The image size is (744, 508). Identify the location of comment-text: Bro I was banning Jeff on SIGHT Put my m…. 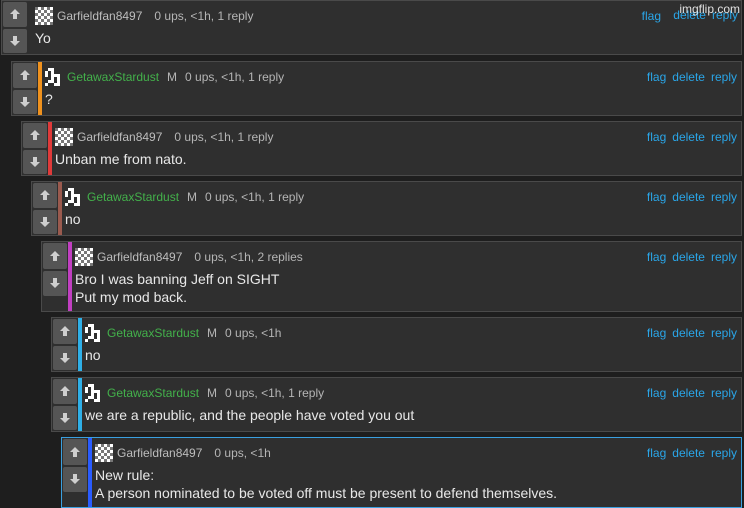
(404, 288).